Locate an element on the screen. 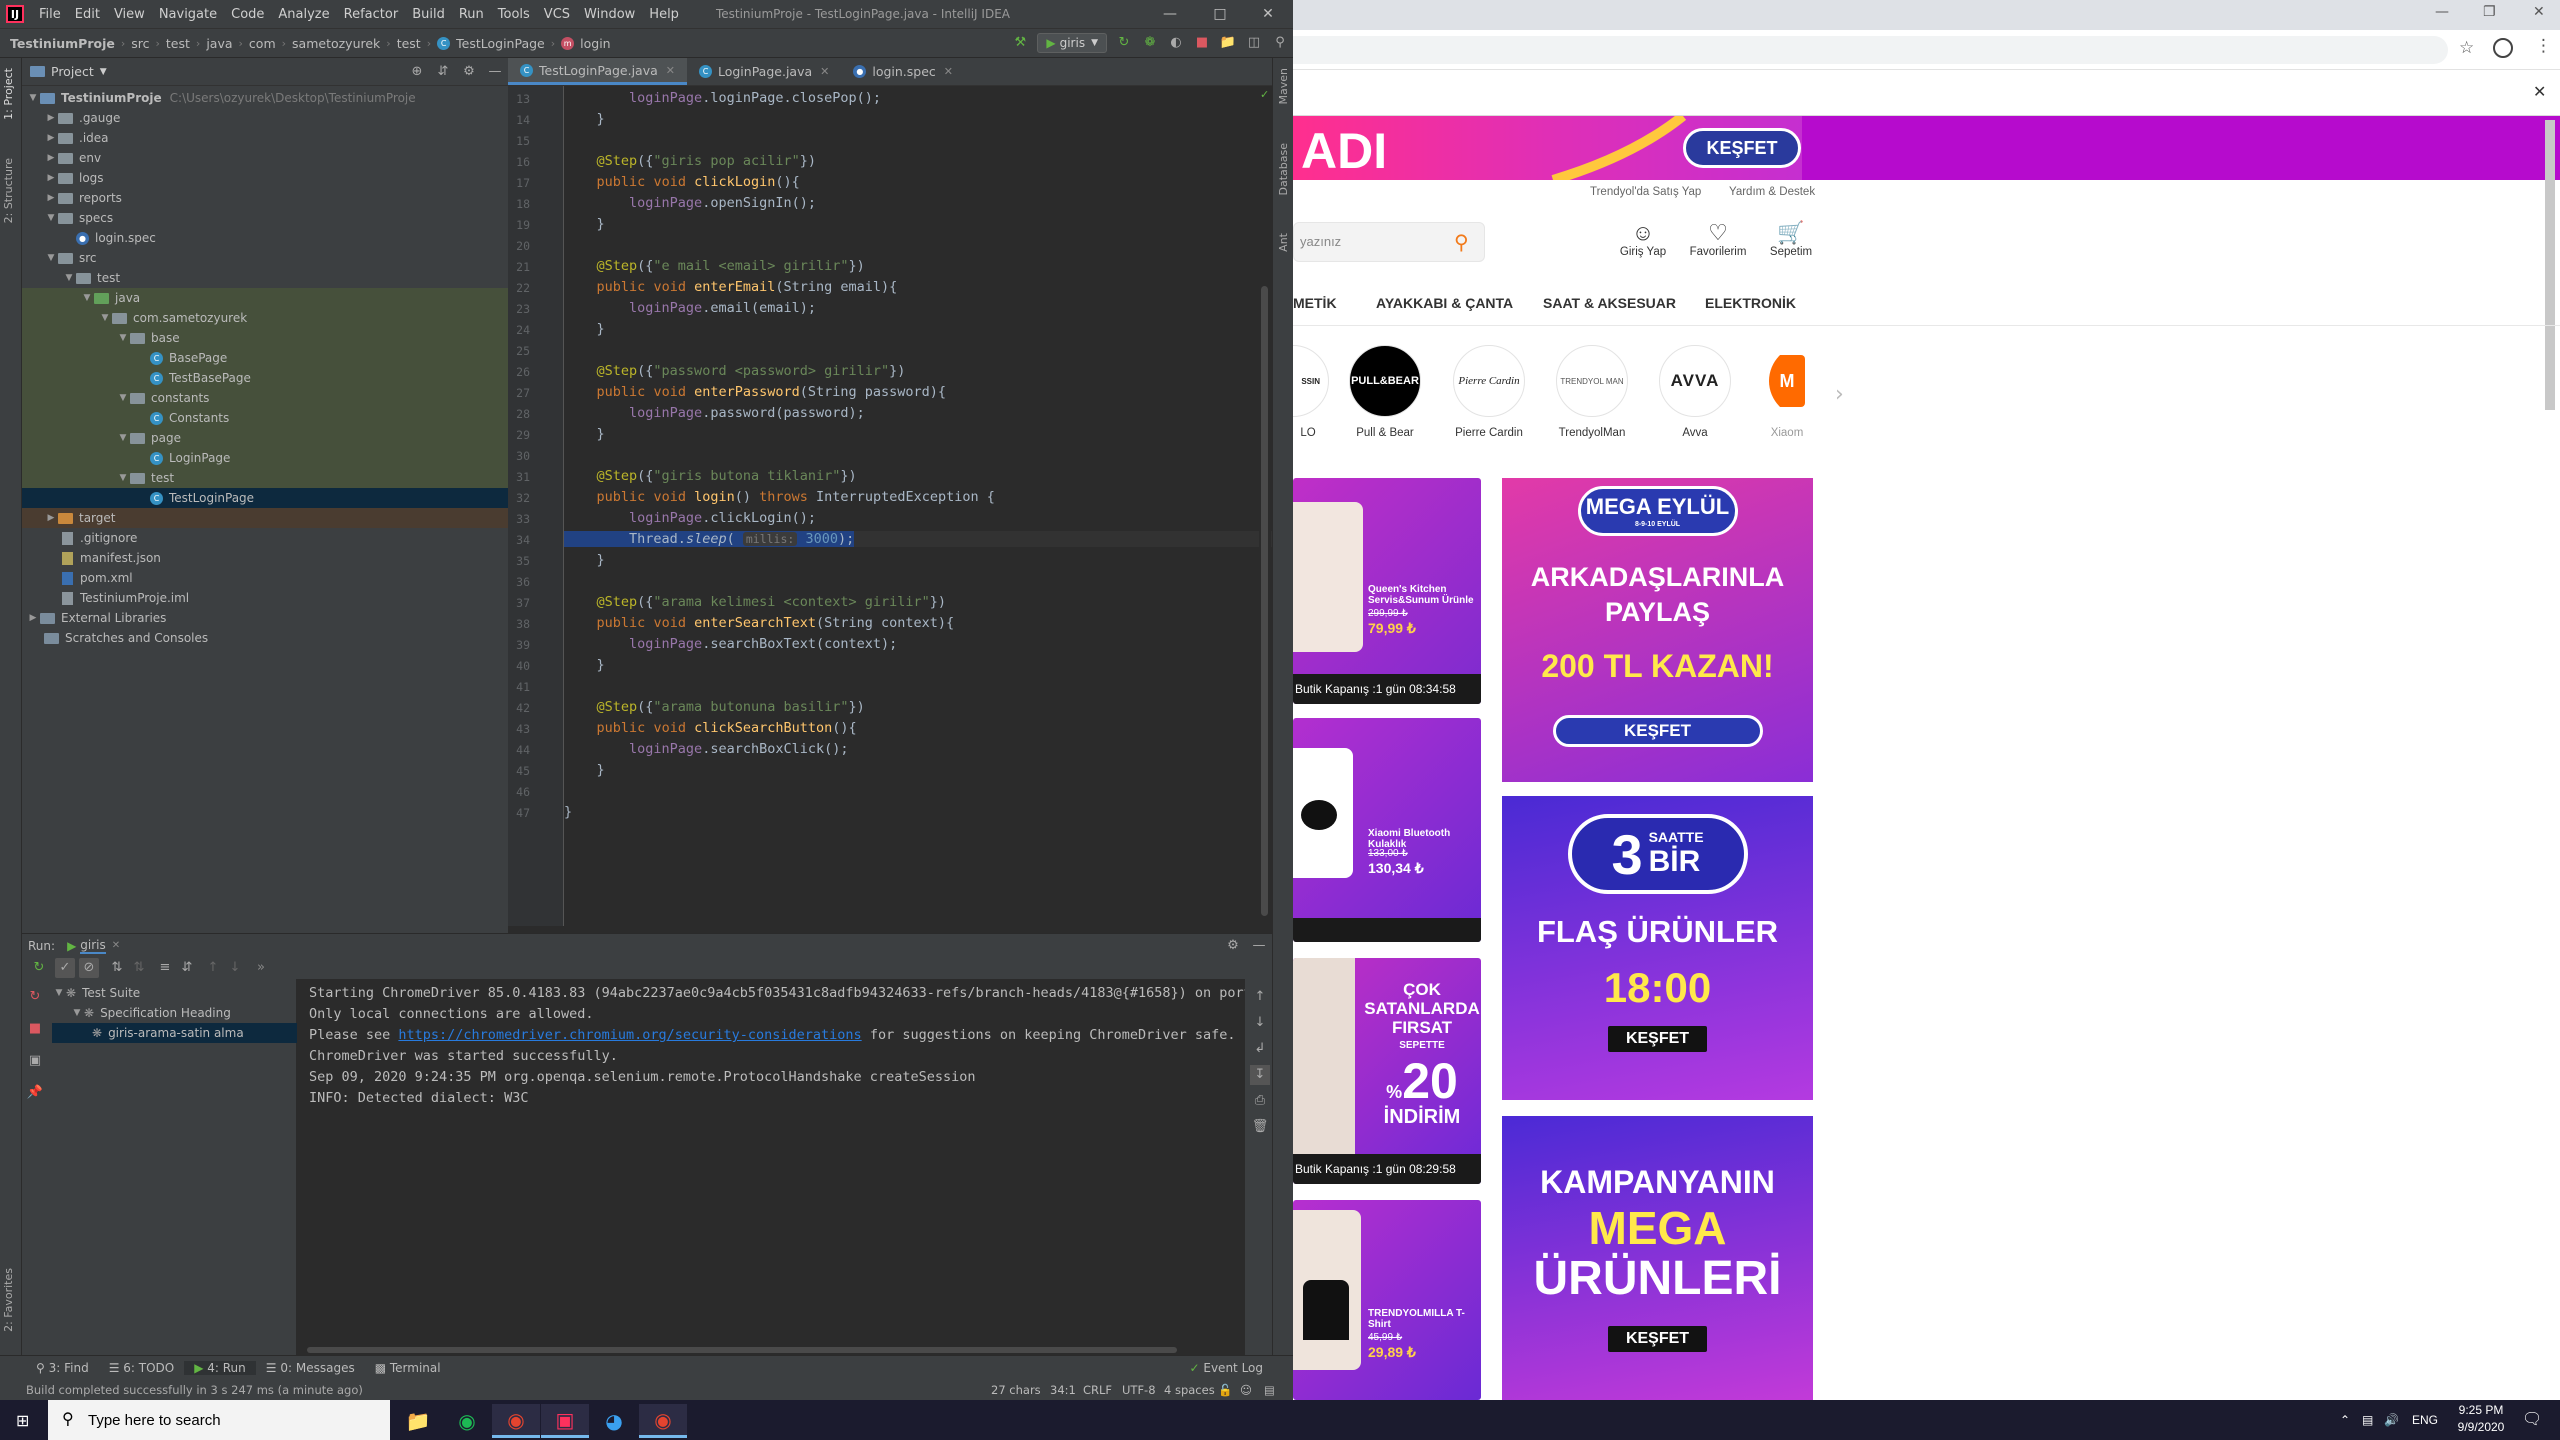 This screenshot has width=2560, height=1440. file-explorer-icon: 📁 is located at coordinates (418, 1421).